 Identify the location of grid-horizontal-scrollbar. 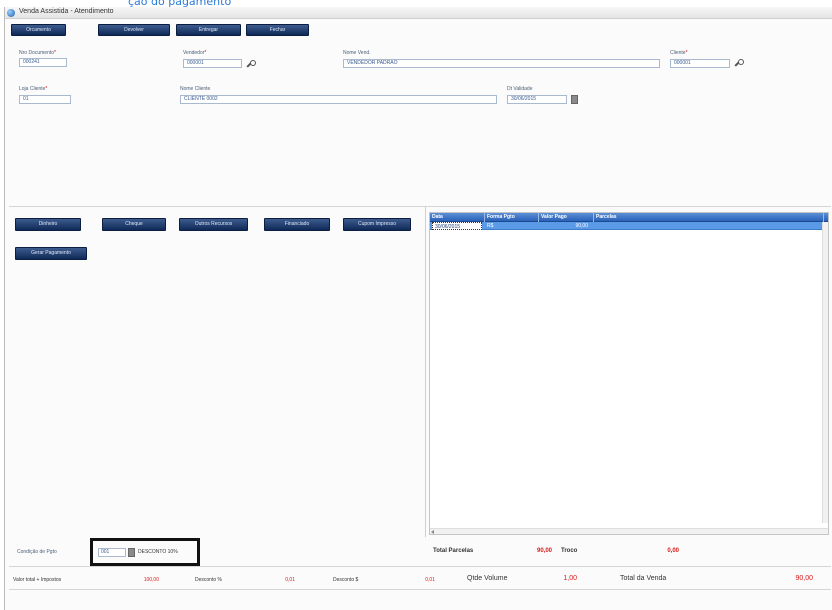
(629, 531).